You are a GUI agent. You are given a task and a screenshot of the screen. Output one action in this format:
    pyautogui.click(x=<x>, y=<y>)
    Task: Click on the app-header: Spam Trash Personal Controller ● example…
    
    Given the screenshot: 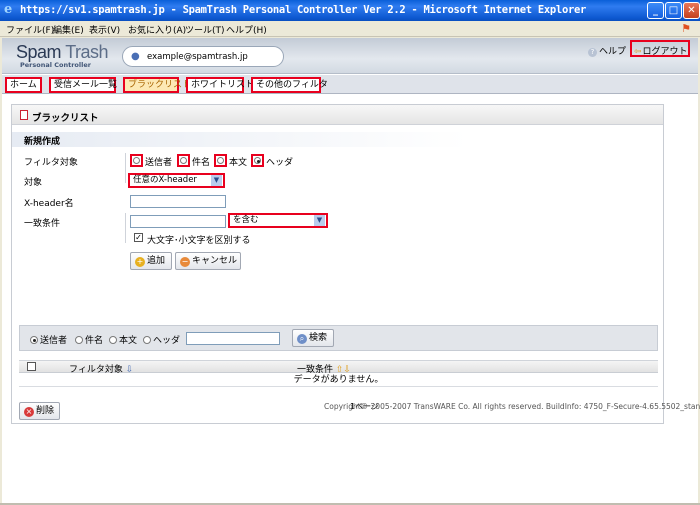 What is the action you would take?
    pyautogui.click(x=350, y=56)
    